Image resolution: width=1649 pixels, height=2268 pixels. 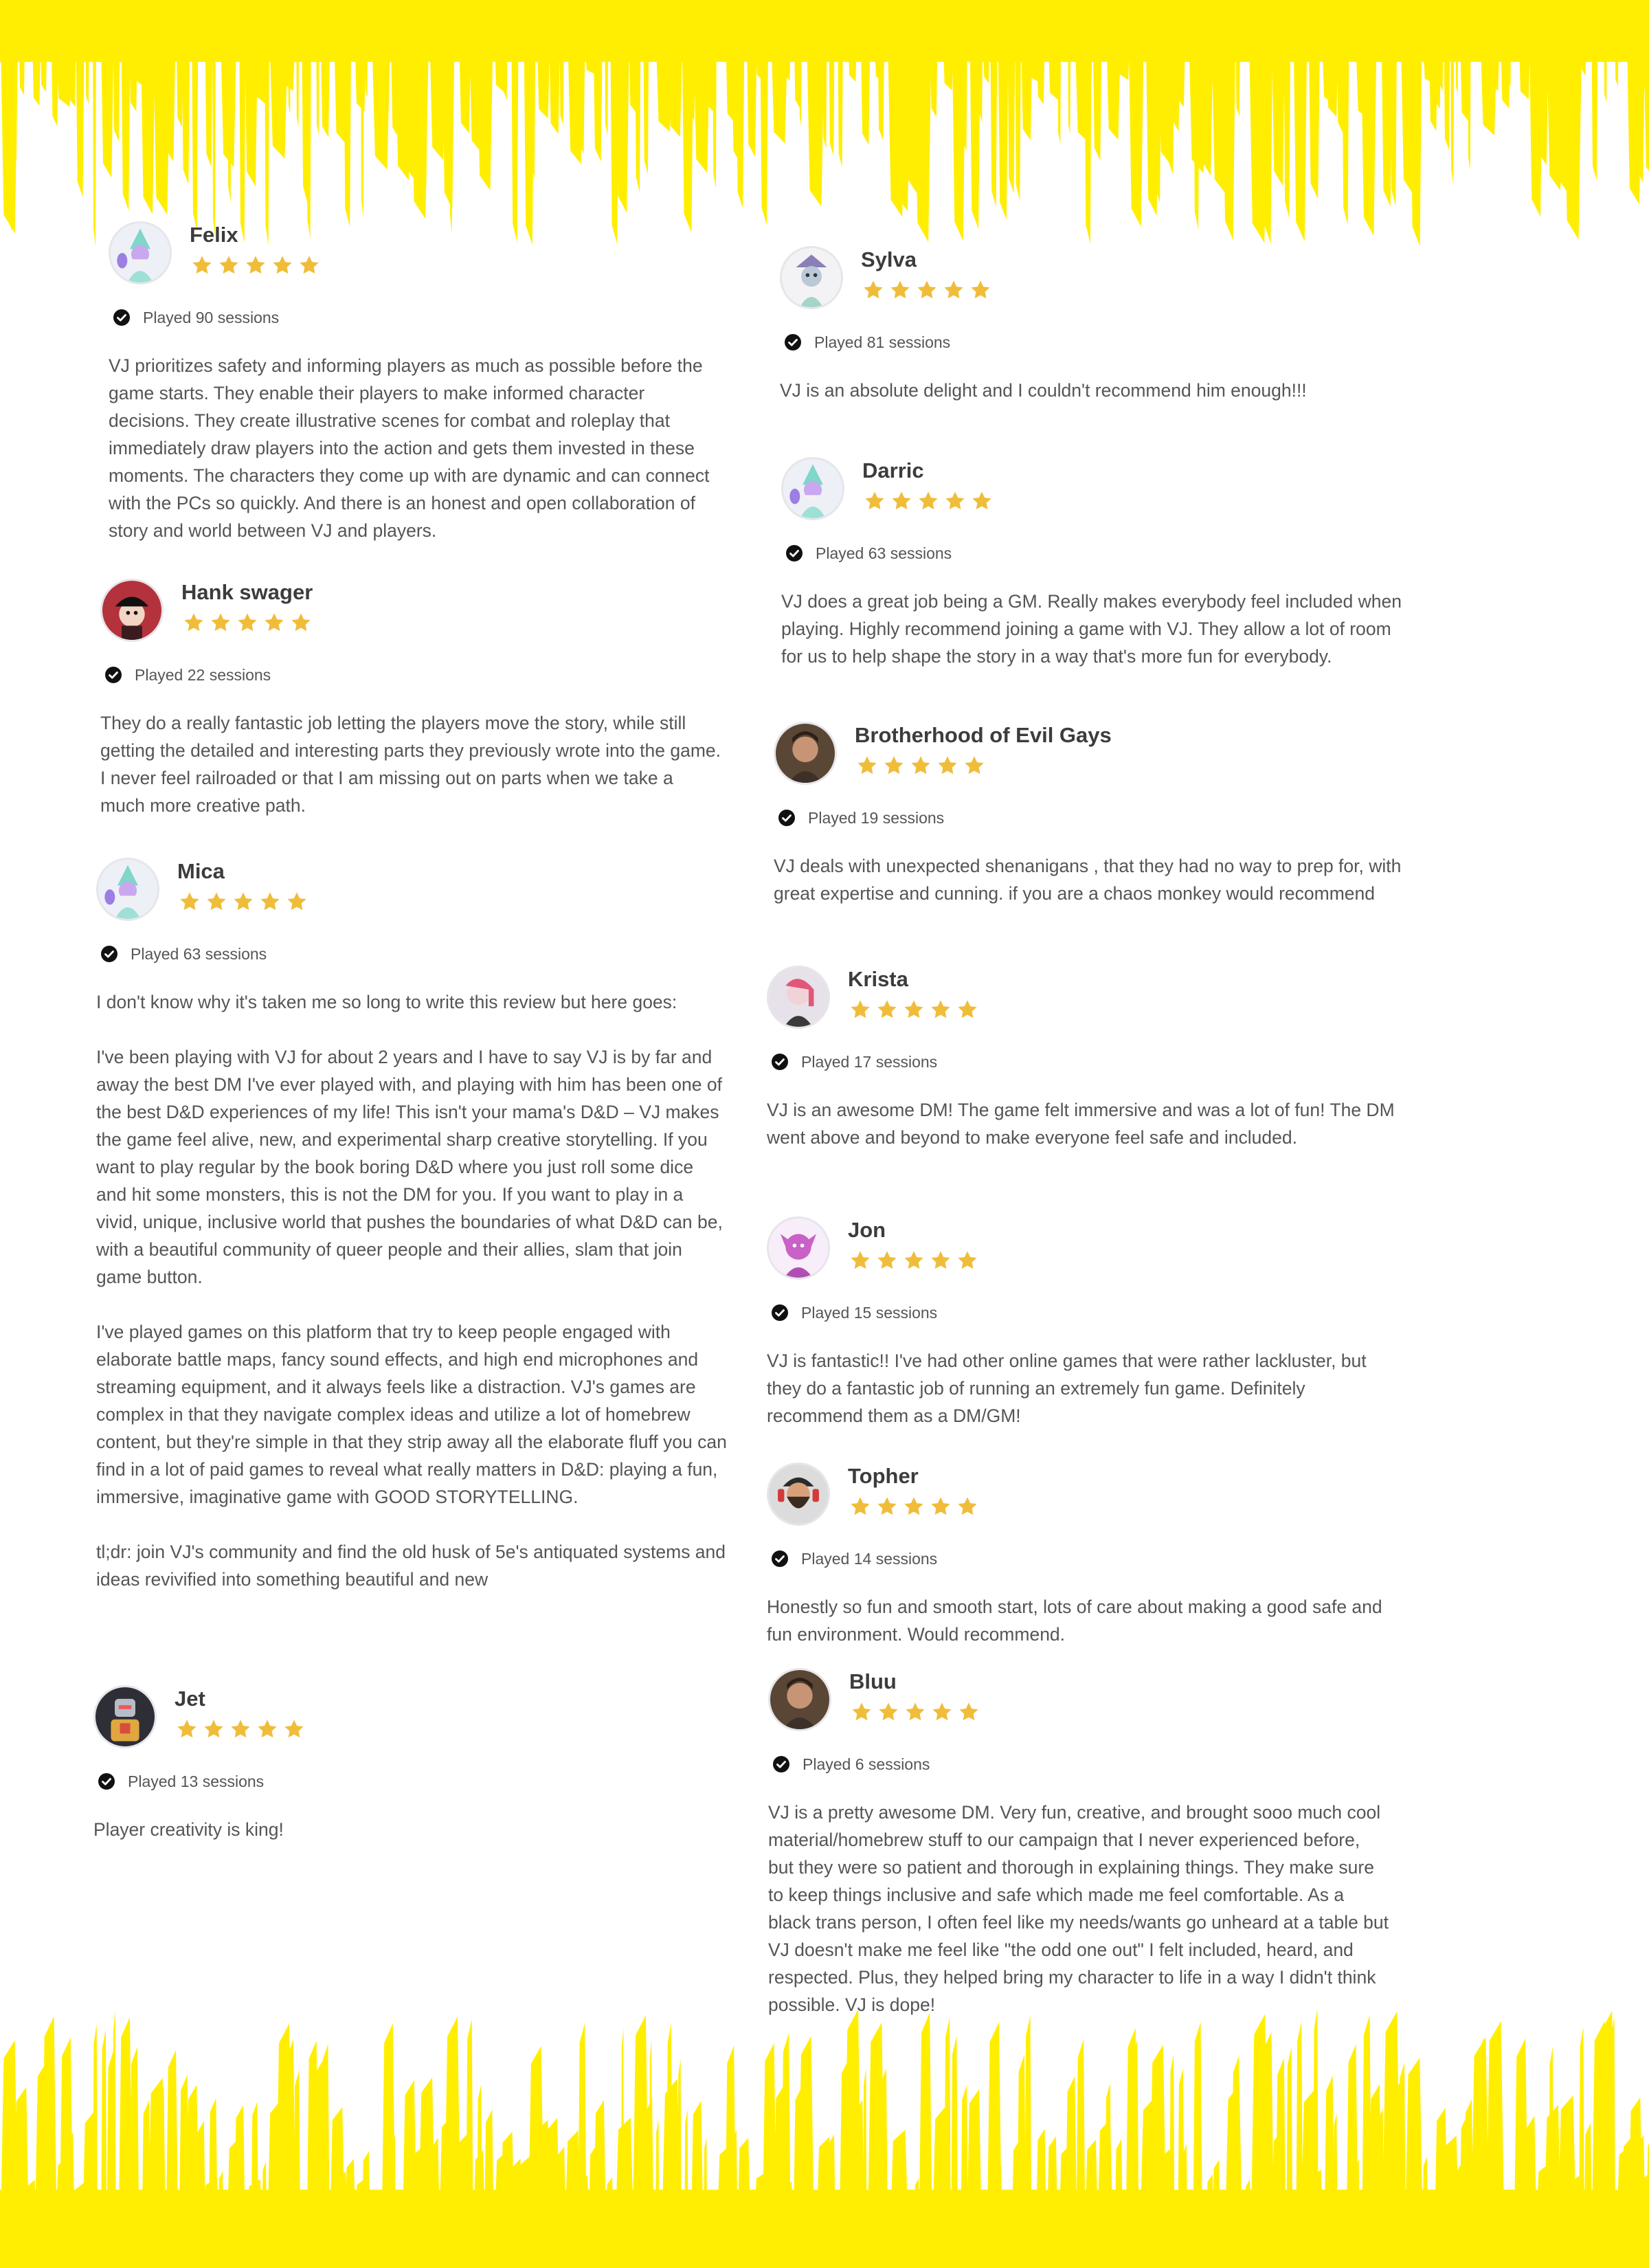 I want to click on pirate-avatar, so click(x=131, y=610).